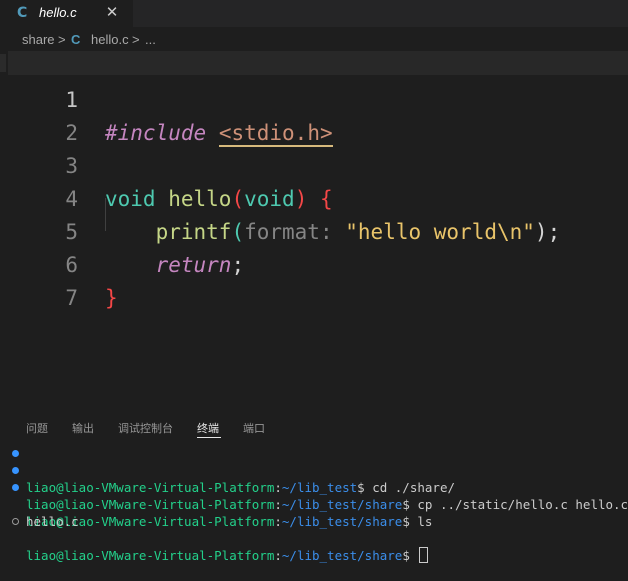 This screenshot has width=628, height=581. I want to click on tab-debug-console: 调试控制台, so click(145, 428).